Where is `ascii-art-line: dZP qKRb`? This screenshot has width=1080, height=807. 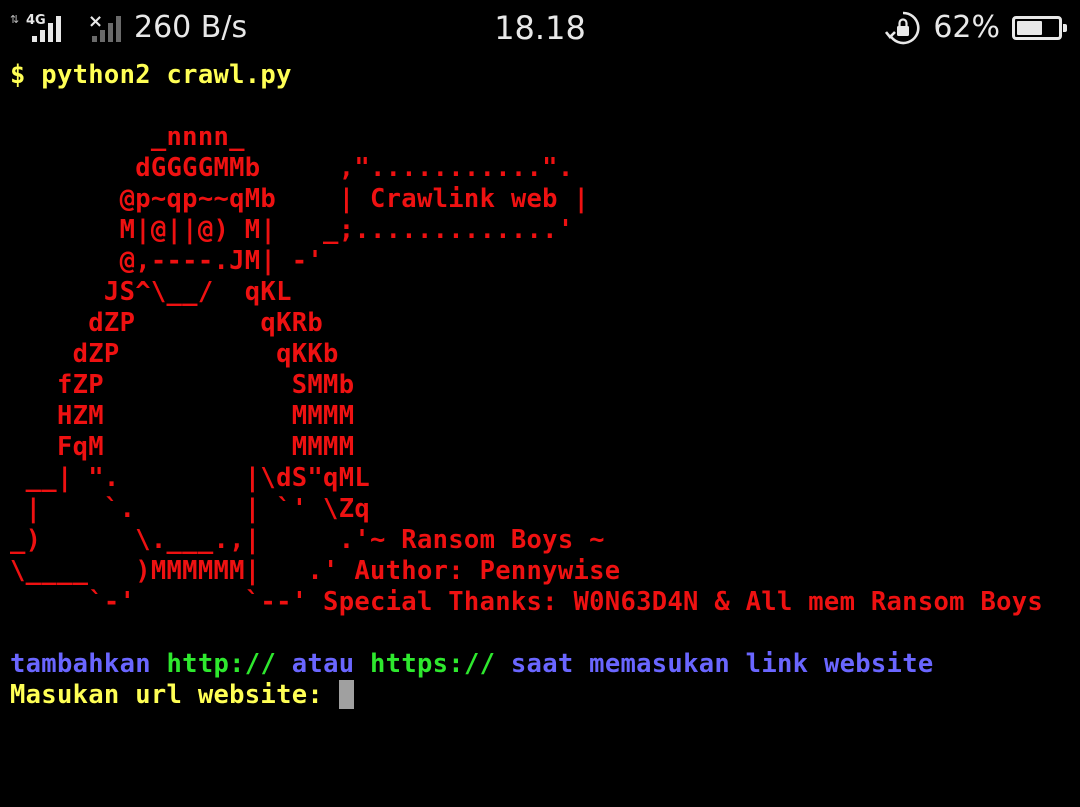
ascii-art-line: dZP qKRb is located at coordinates (167, 323).